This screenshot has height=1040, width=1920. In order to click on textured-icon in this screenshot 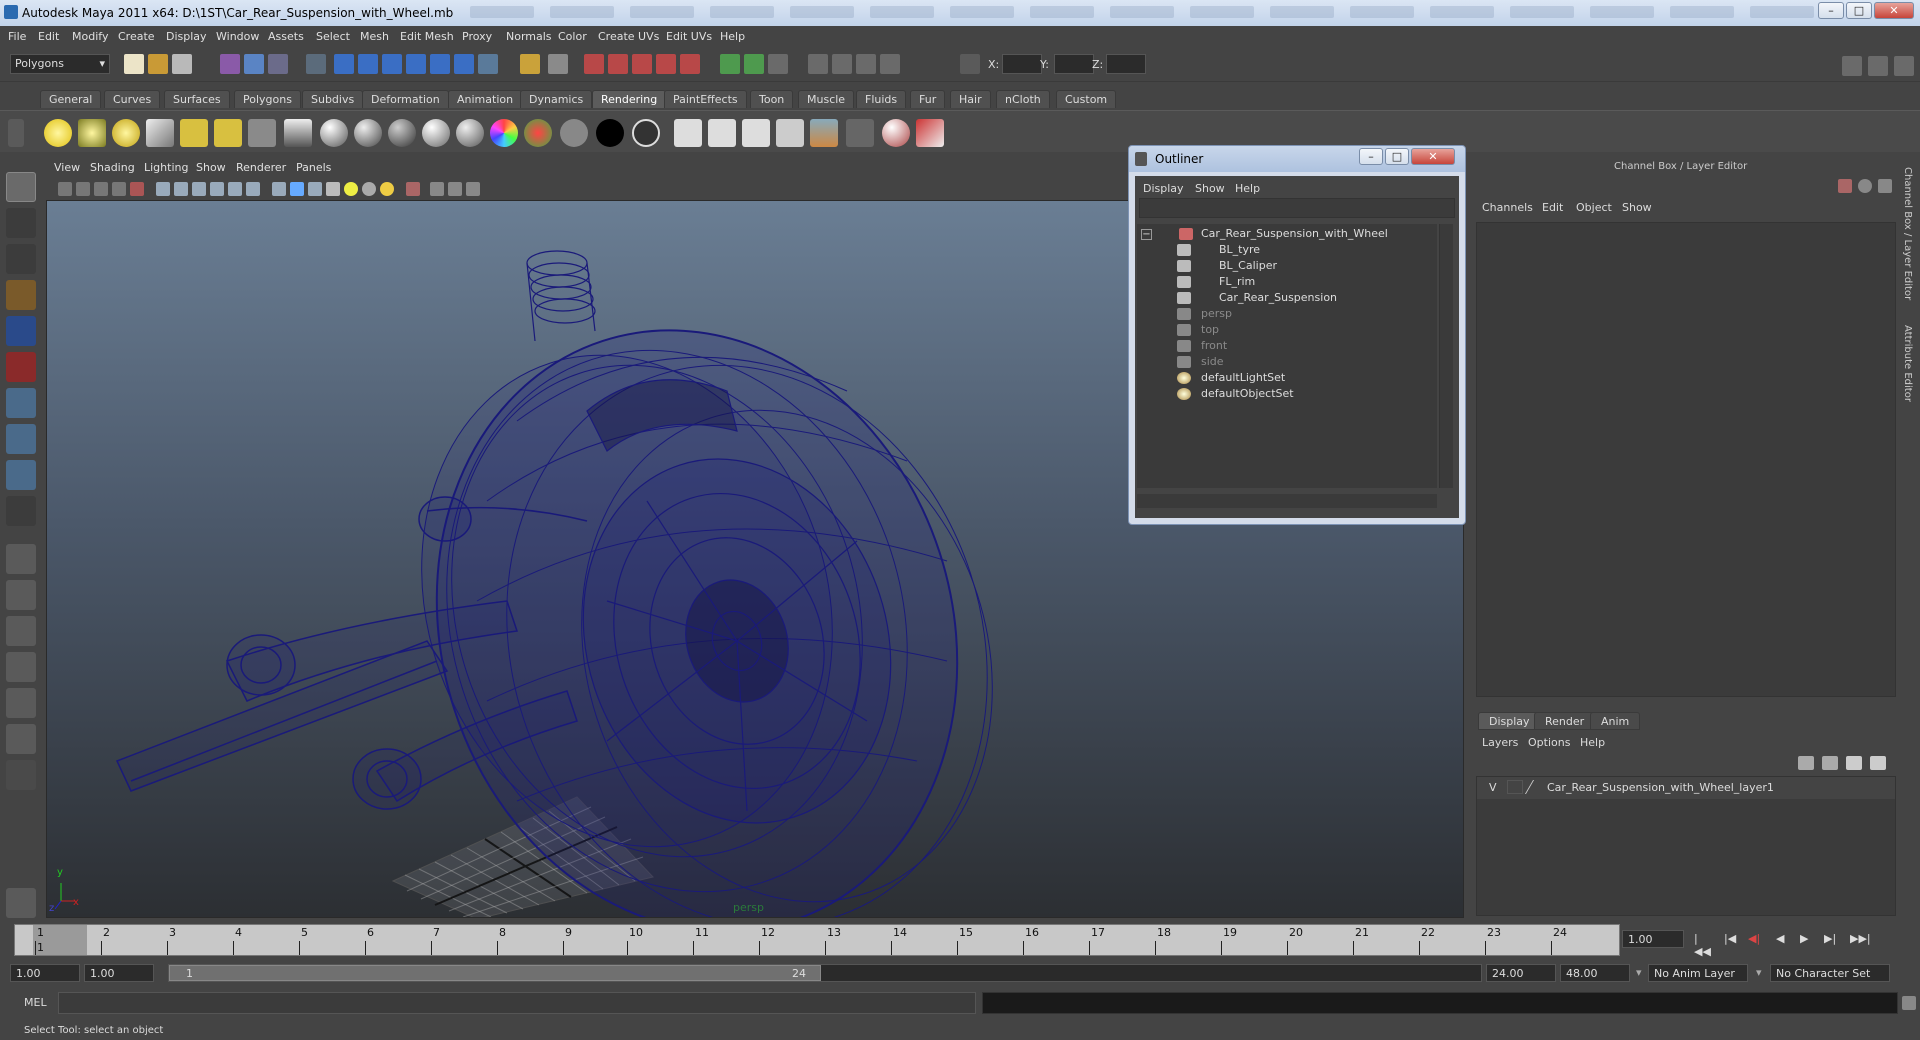, I will do `click(333, 189)`.